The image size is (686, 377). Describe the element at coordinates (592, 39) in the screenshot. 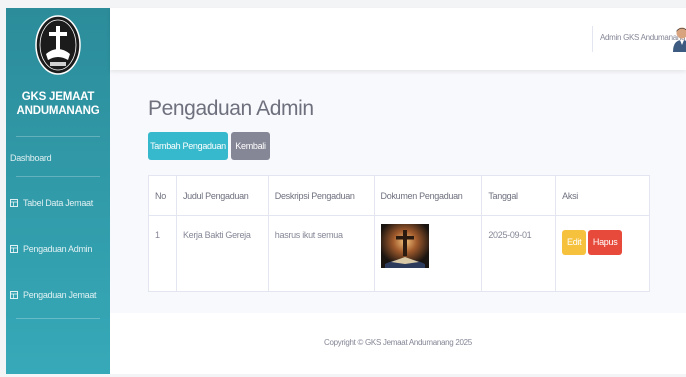

I see `topbar-divider` at that location.